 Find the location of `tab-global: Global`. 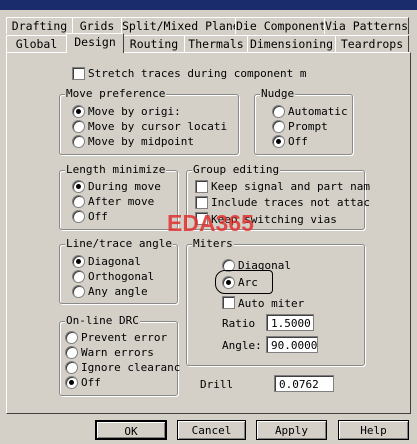

tab-global: Global is located at coordinates (36, 43).